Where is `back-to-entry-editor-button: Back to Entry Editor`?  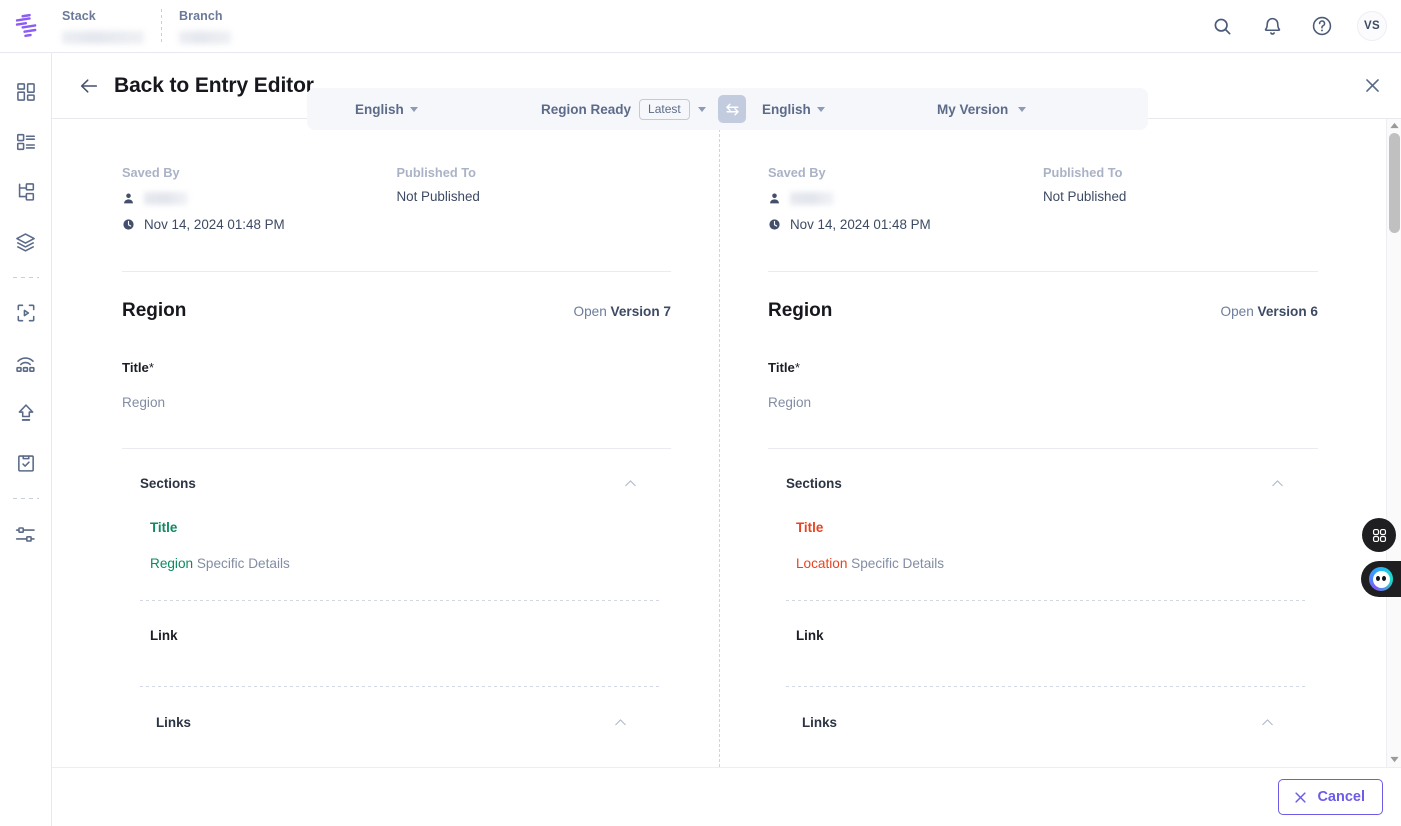
back-to-entry-editor-button: Back to Entry Editor is located at coordinates (183, 86).